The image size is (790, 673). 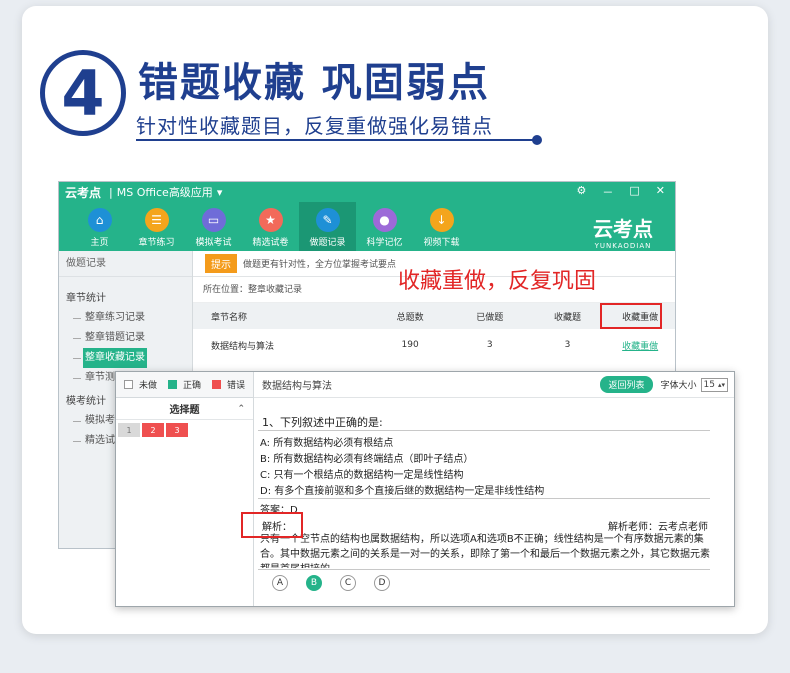 I want to click on question-number-2: 2, so click(x=153, y=430).